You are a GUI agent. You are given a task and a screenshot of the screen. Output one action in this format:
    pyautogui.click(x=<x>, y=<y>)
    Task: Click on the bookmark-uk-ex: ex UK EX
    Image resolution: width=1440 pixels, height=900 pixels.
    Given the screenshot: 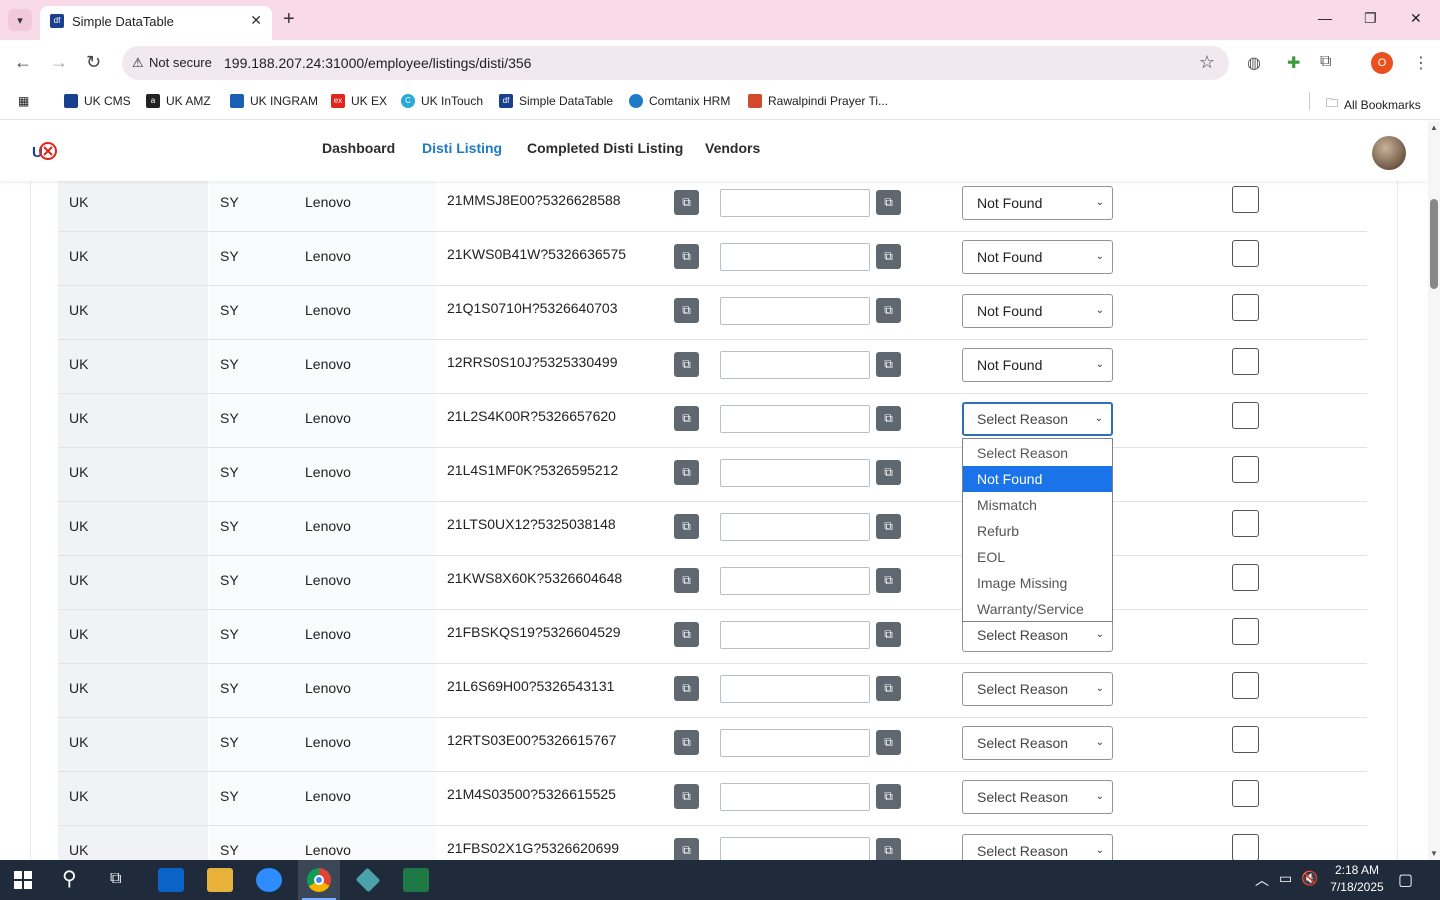 What is the action you would take?
    pyautogui.click(x=359, y=101)
    